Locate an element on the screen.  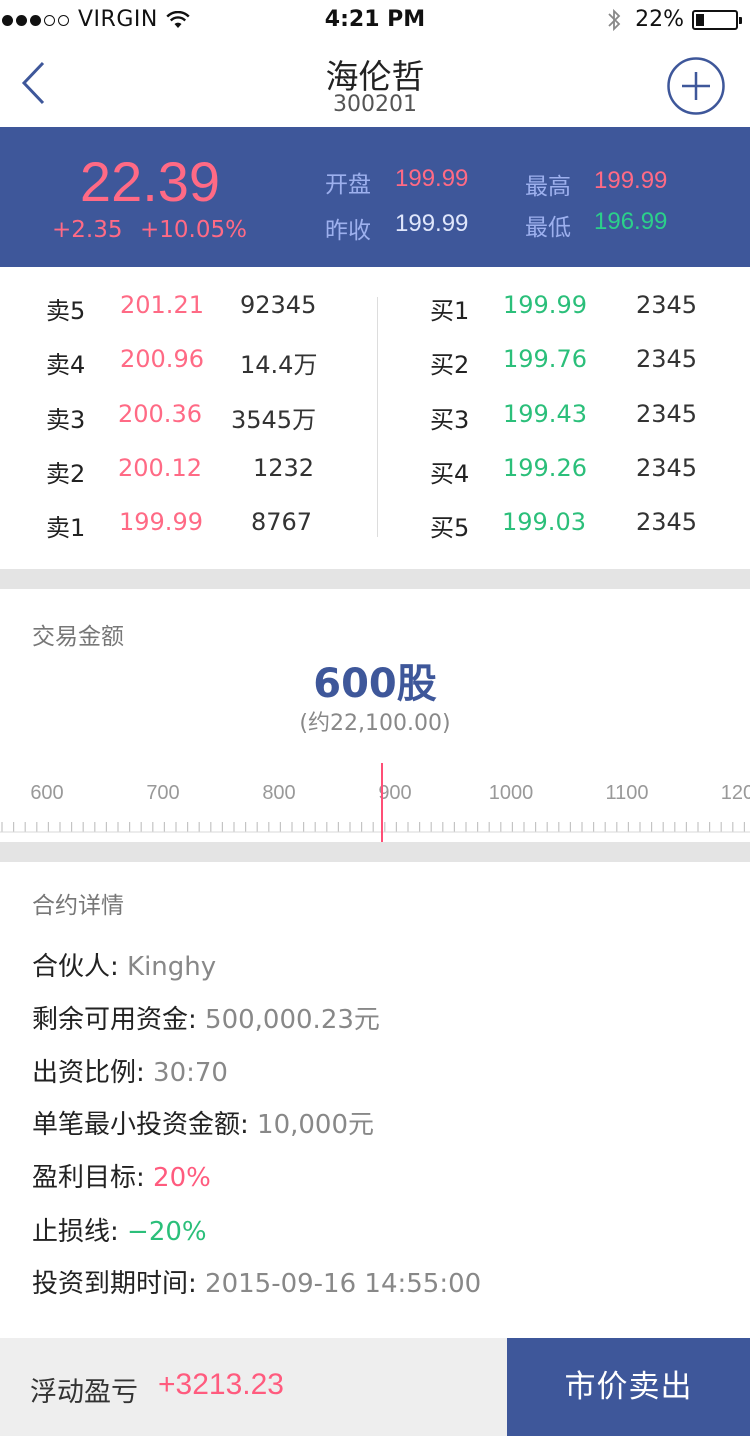
detail-row-partner: 合伙人: Kinghy is located at coordinates (124, 964).